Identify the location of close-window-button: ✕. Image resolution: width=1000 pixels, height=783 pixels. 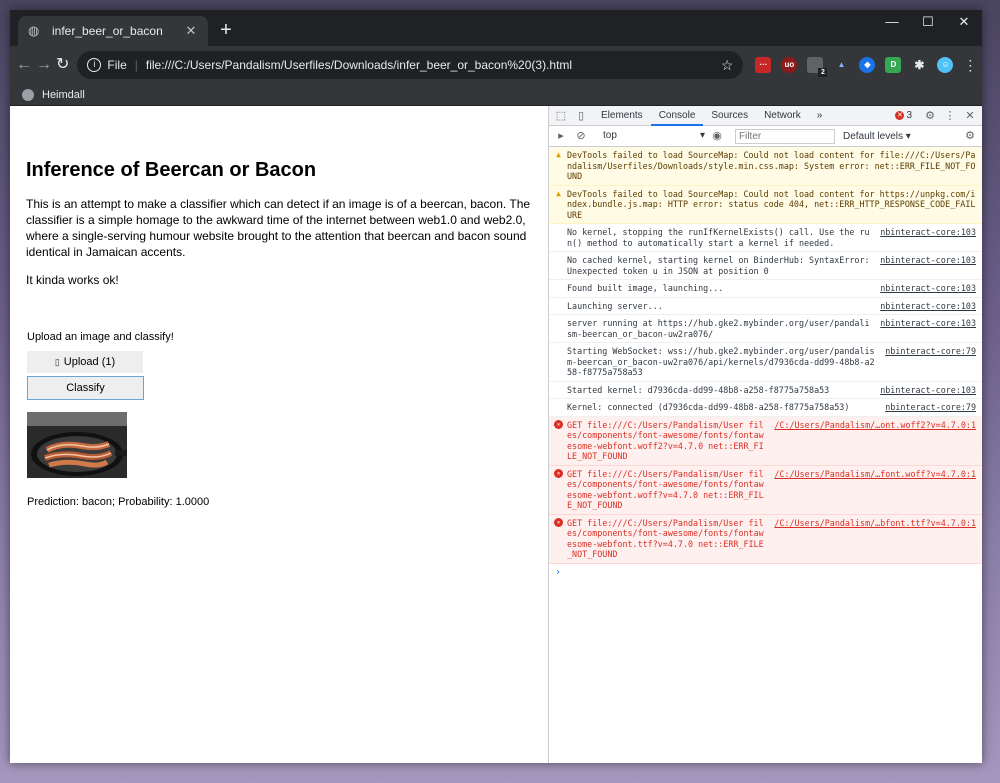
(964, 22).